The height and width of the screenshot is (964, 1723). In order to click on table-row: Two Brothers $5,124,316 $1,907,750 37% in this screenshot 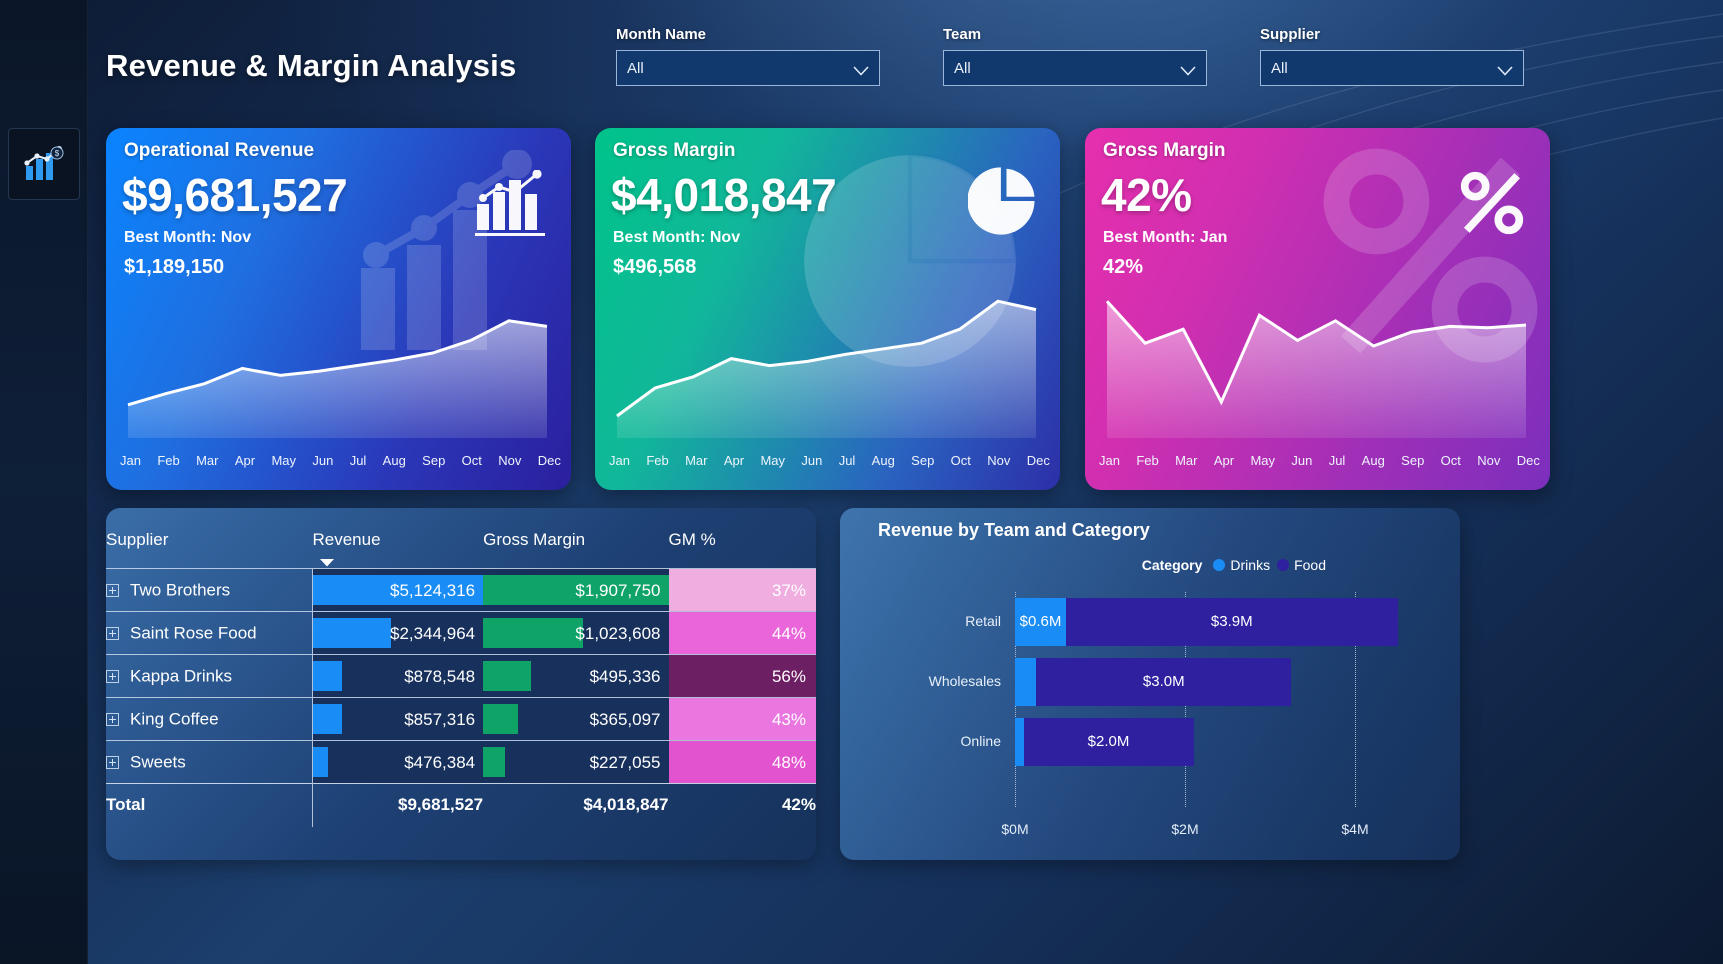, I will do `click(461, 590)`.